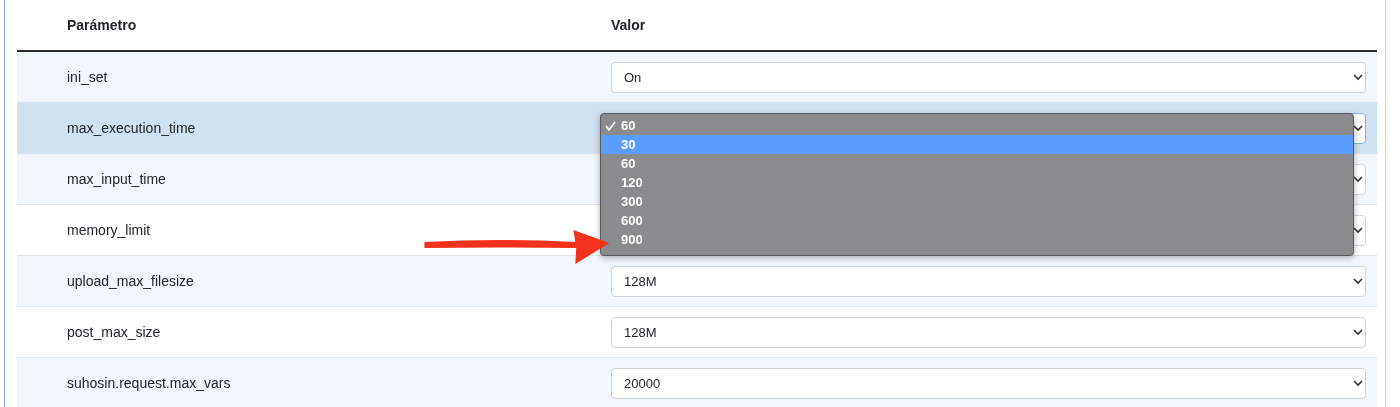 The image size is (1400, 407). What do you see at coordinates (988, 77) in the screenshot?
I see `value-select: On` at bounding box center [988, 77].